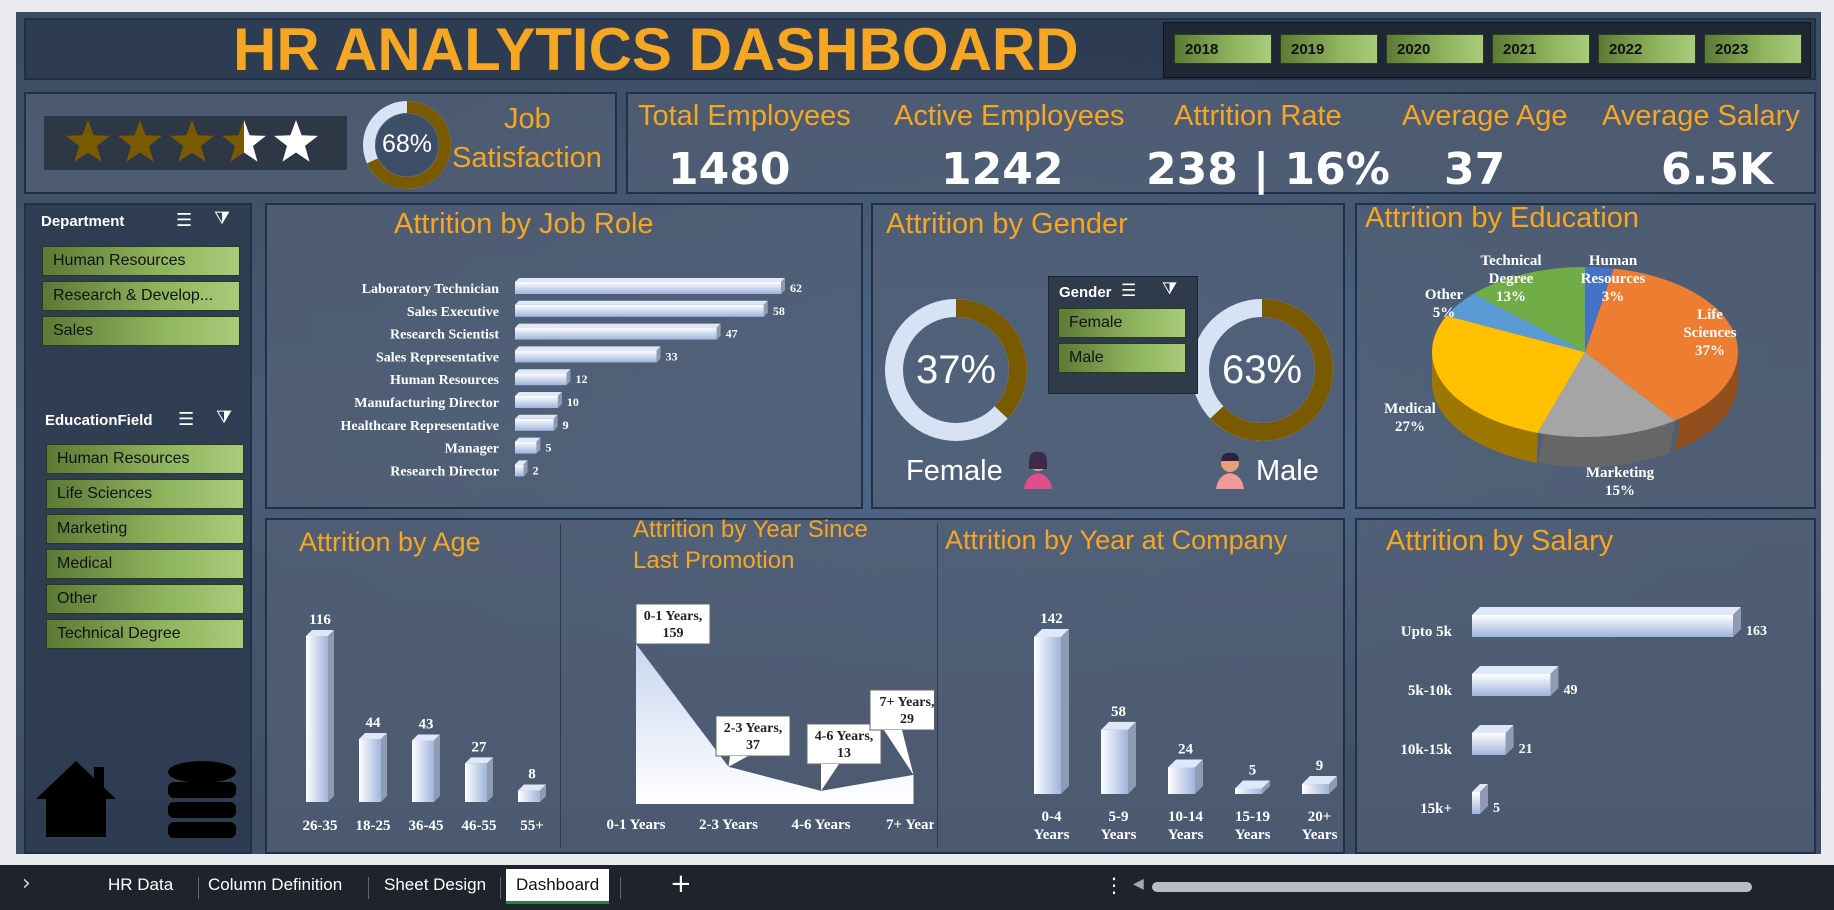 The height and width of the screenshot is (910, 1834). Describe the element at coordinates (141, 261) in the screenshot. I see `department-slicer-item: Human Resources` at that location.